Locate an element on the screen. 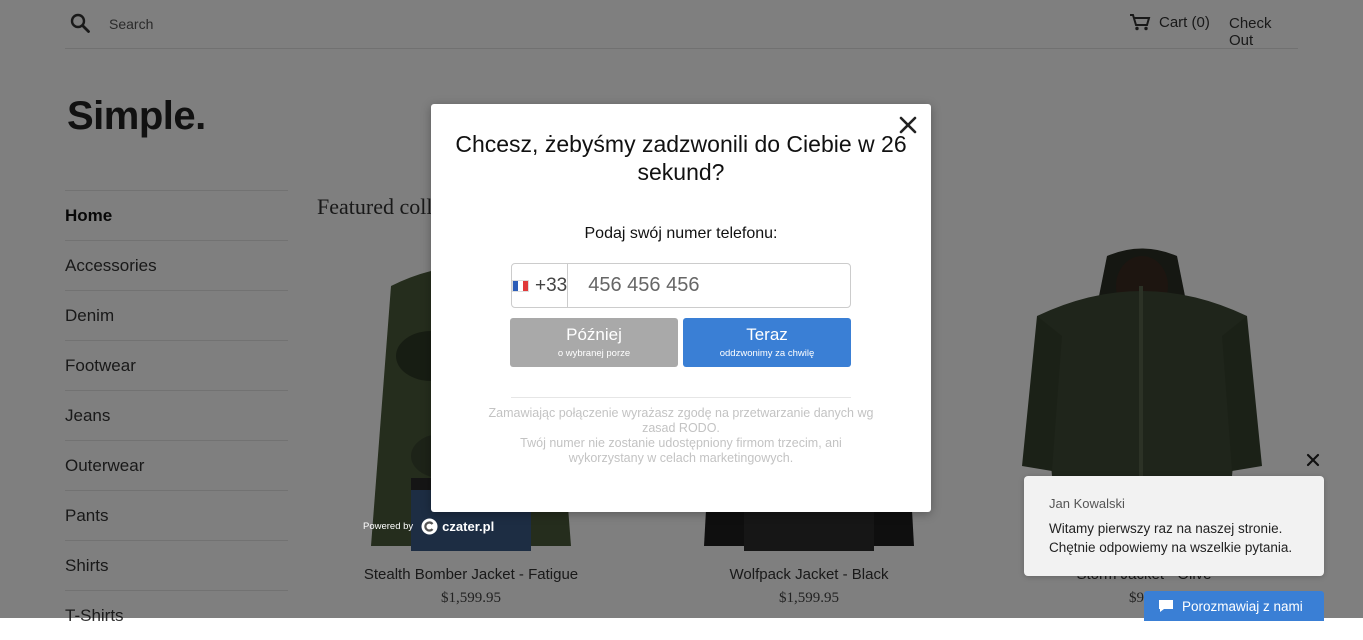  chat-launcher-label: Porozmawiaj z nami is located at coordinates (1242, 606).